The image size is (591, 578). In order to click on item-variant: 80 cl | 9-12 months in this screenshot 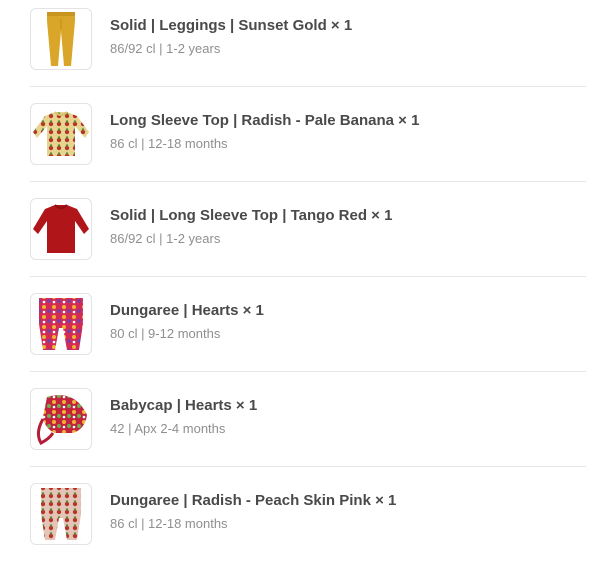, I will do `click(165, 333)`.